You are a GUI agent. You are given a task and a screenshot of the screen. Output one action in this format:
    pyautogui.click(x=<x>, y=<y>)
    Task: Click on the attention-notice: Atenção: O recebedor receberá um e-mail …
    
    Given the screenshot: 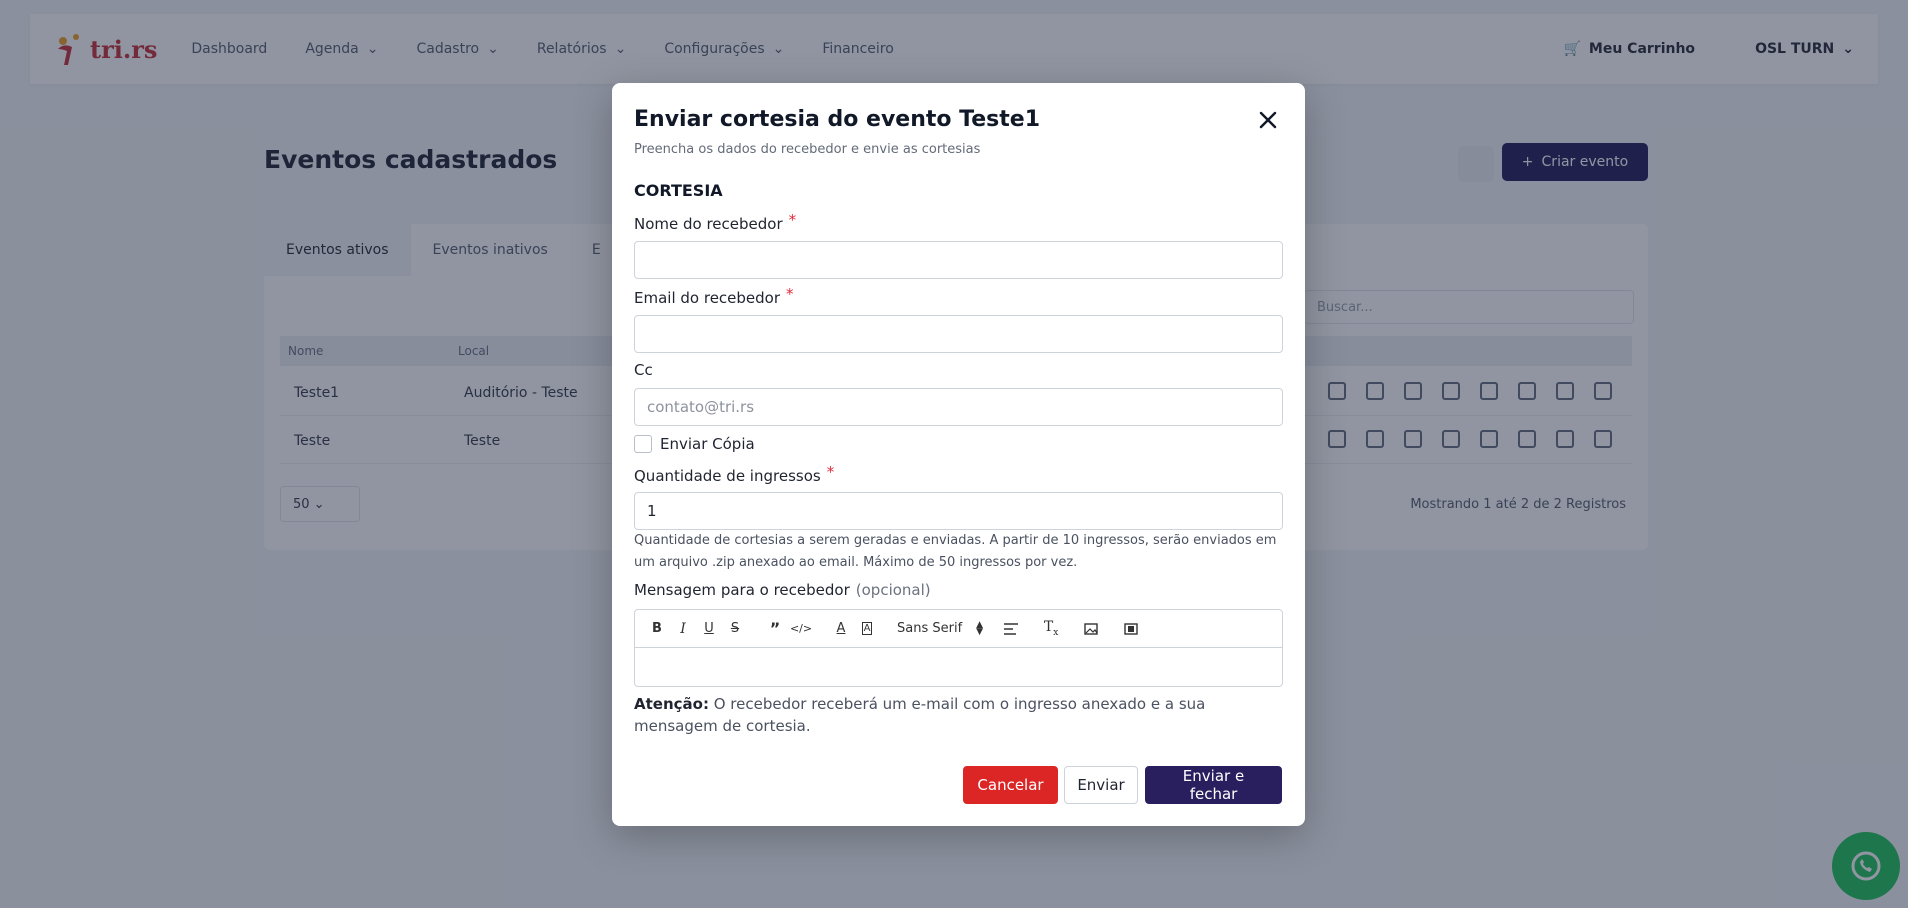 What is the action you would take?
    pyautogui.click(x=960, y=715)
    